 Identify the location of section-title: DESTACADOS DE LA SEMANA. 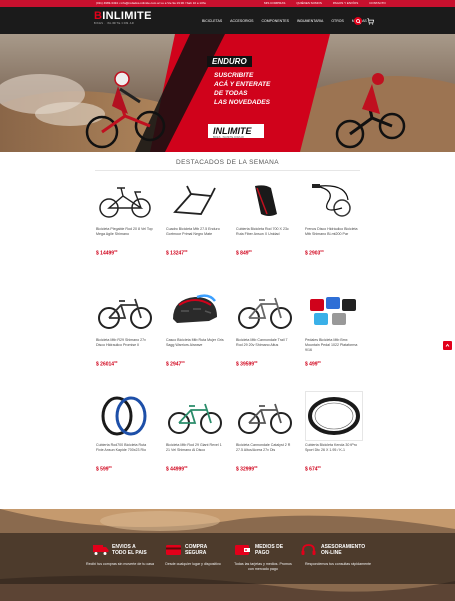
(227, 162).